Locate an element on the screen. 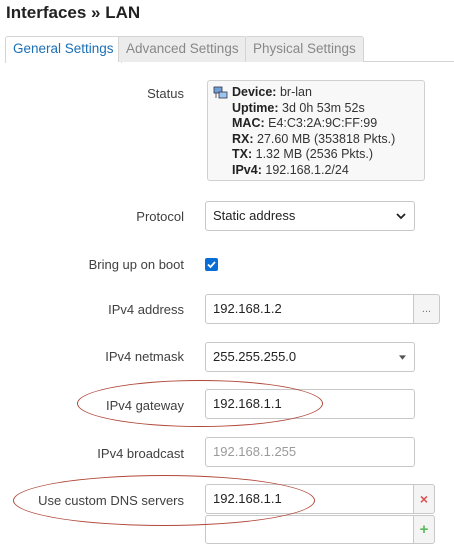 This screenshot has width=454, height=550. device-key: Device: is located at coordinates (254, 92).